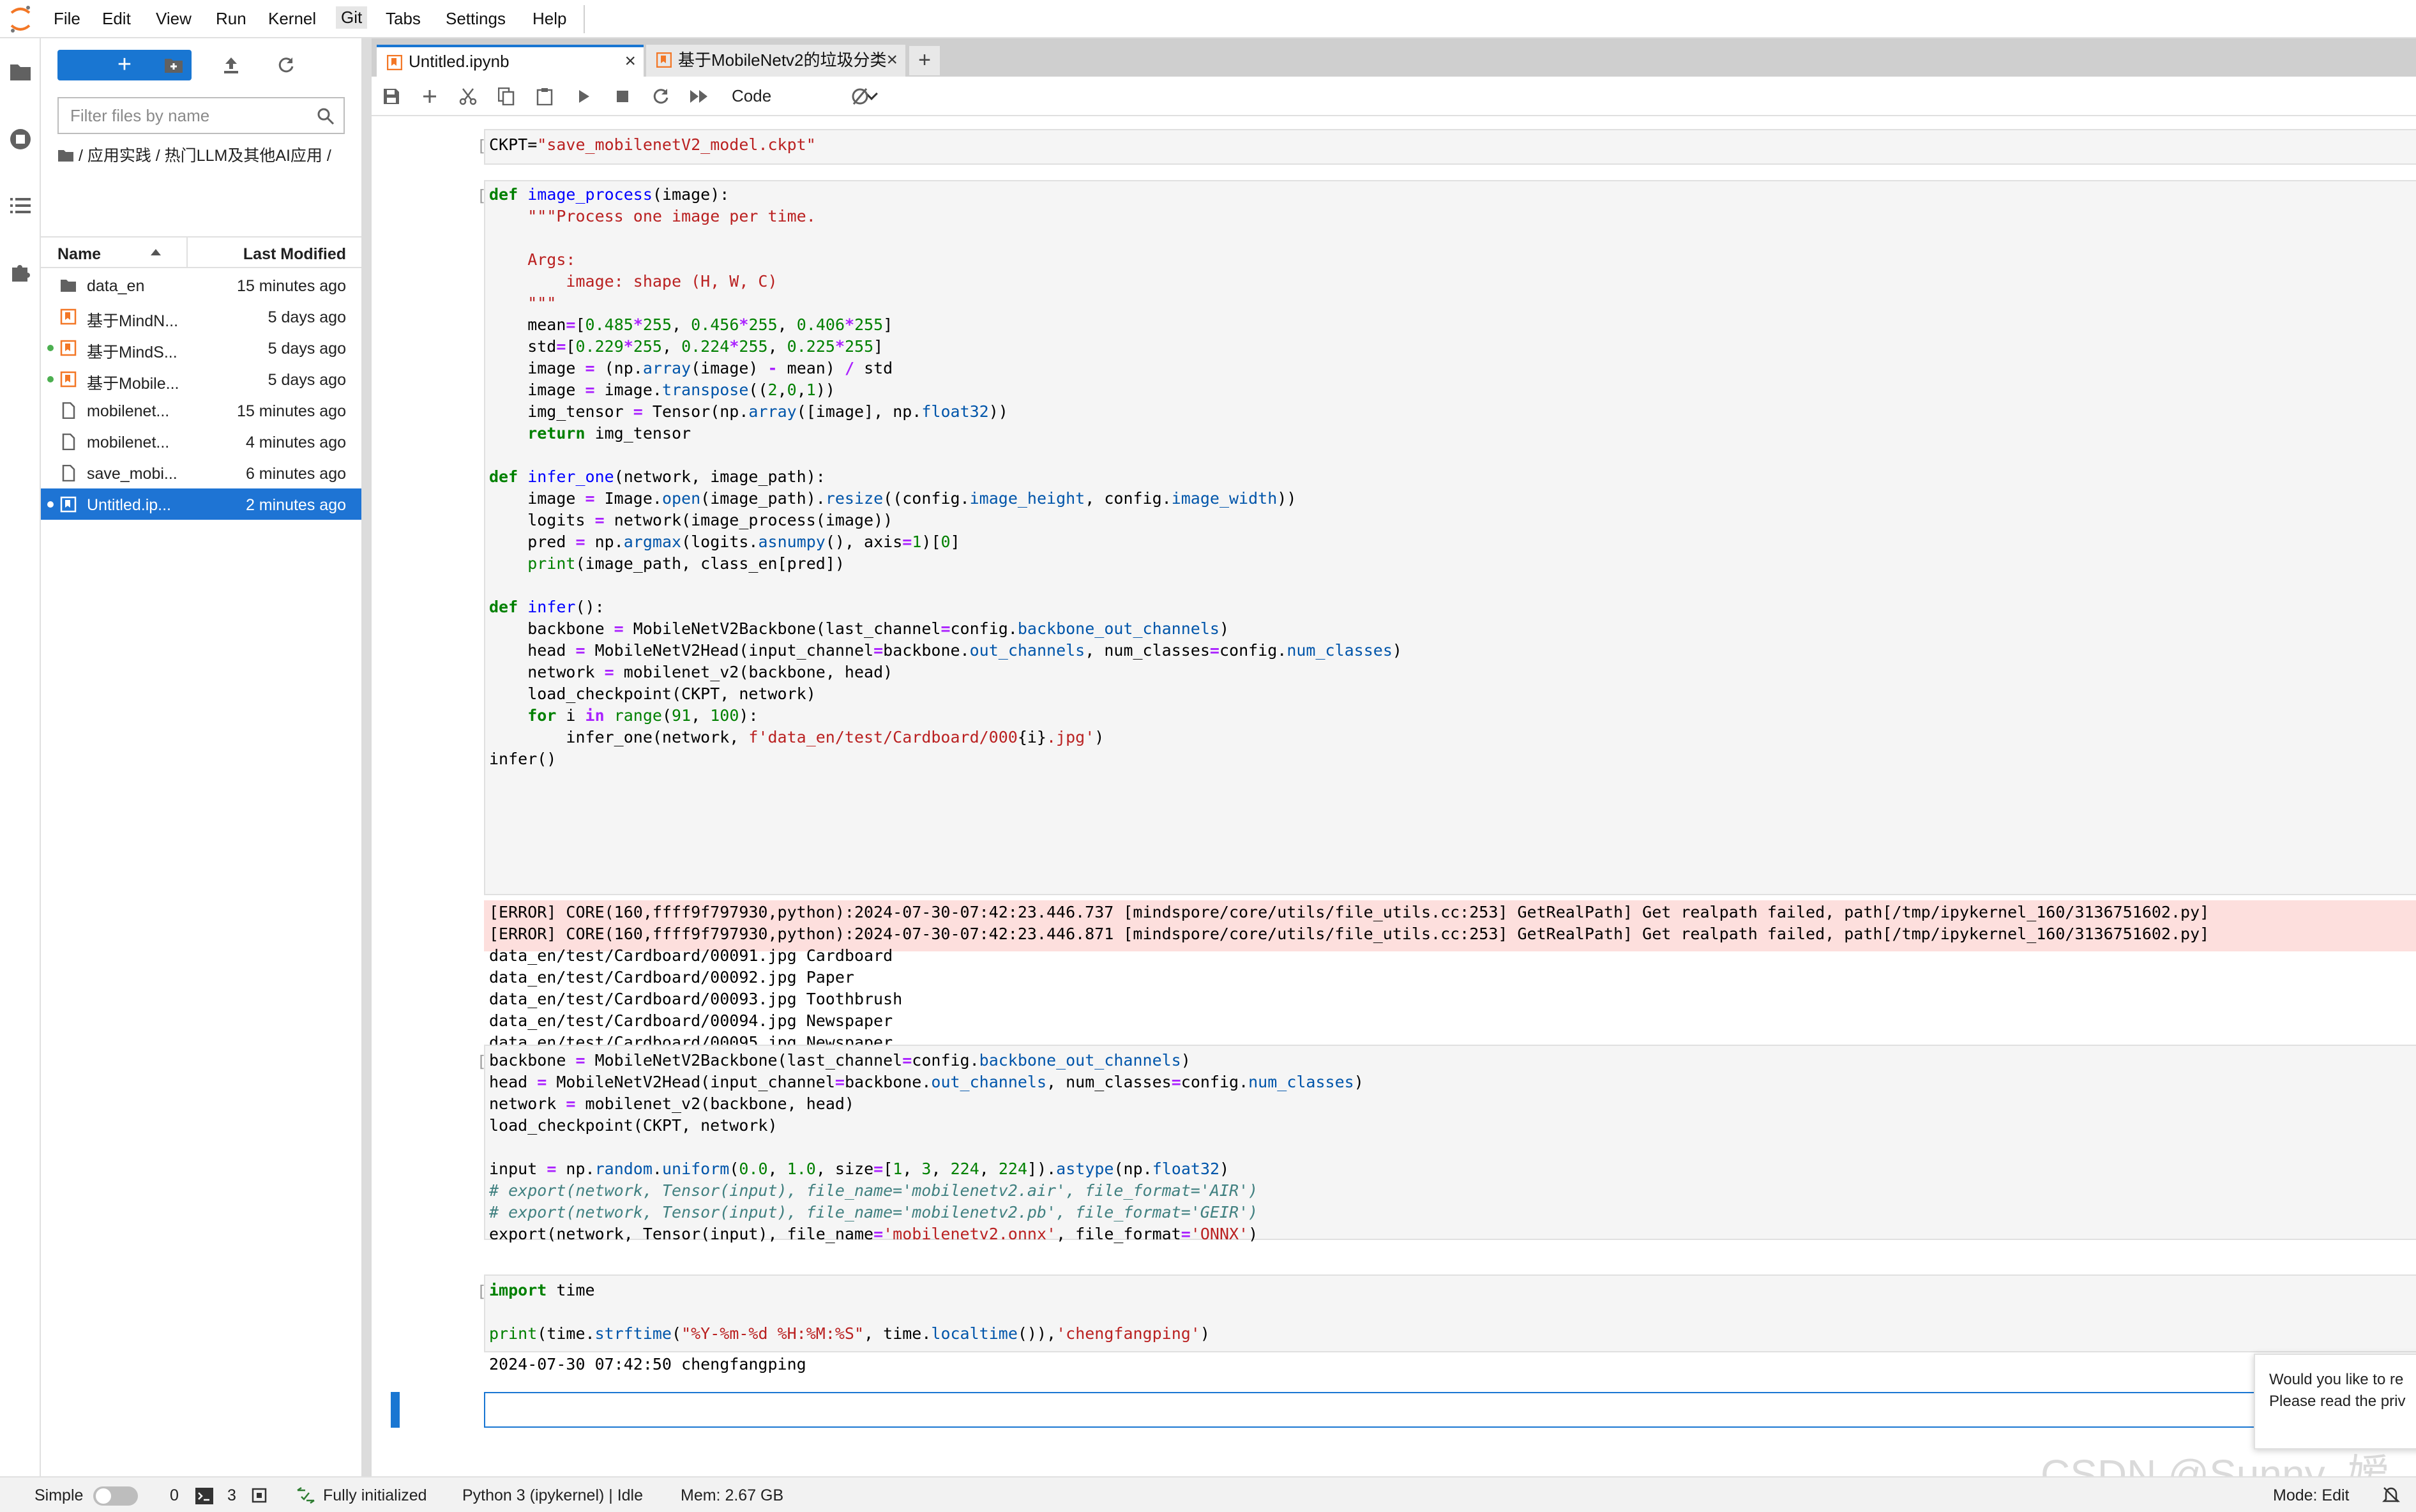 The width and height of the screenshot is (2416, 1512). What do you see at coordinates (924, 60) in the screenshot?
I see `new-tab-plus-icon: +` at bounding box center [924, 60].